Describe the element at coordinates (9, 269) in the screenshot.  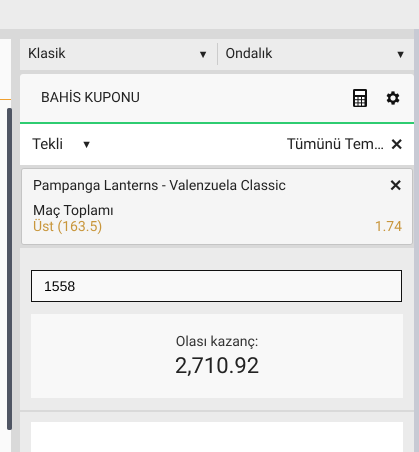
I see `scrollbar-thumb` at that location.